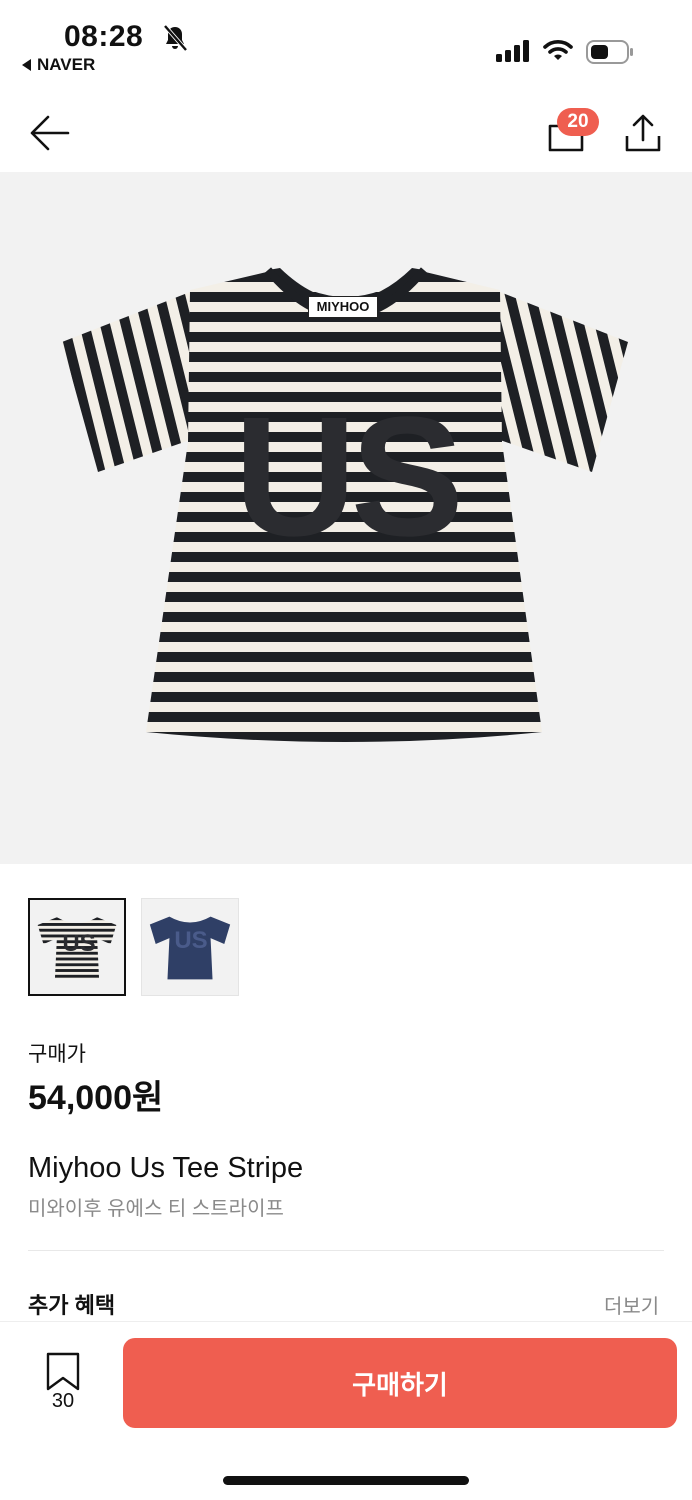  I want to click on share-icon, so click(643, 133).